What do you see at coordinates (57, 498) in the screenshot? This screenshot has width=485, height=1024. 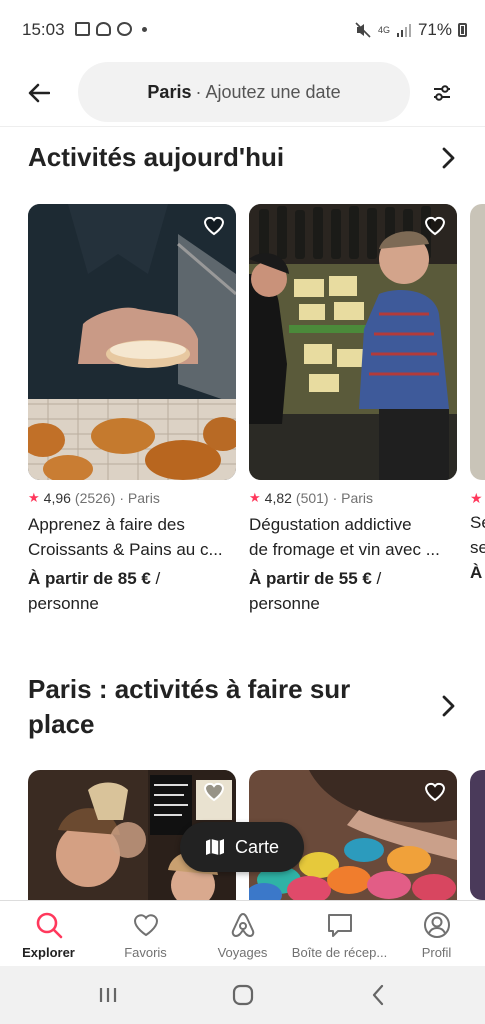 I see `rating-value: 4,96` at bounding box center [57, 498].